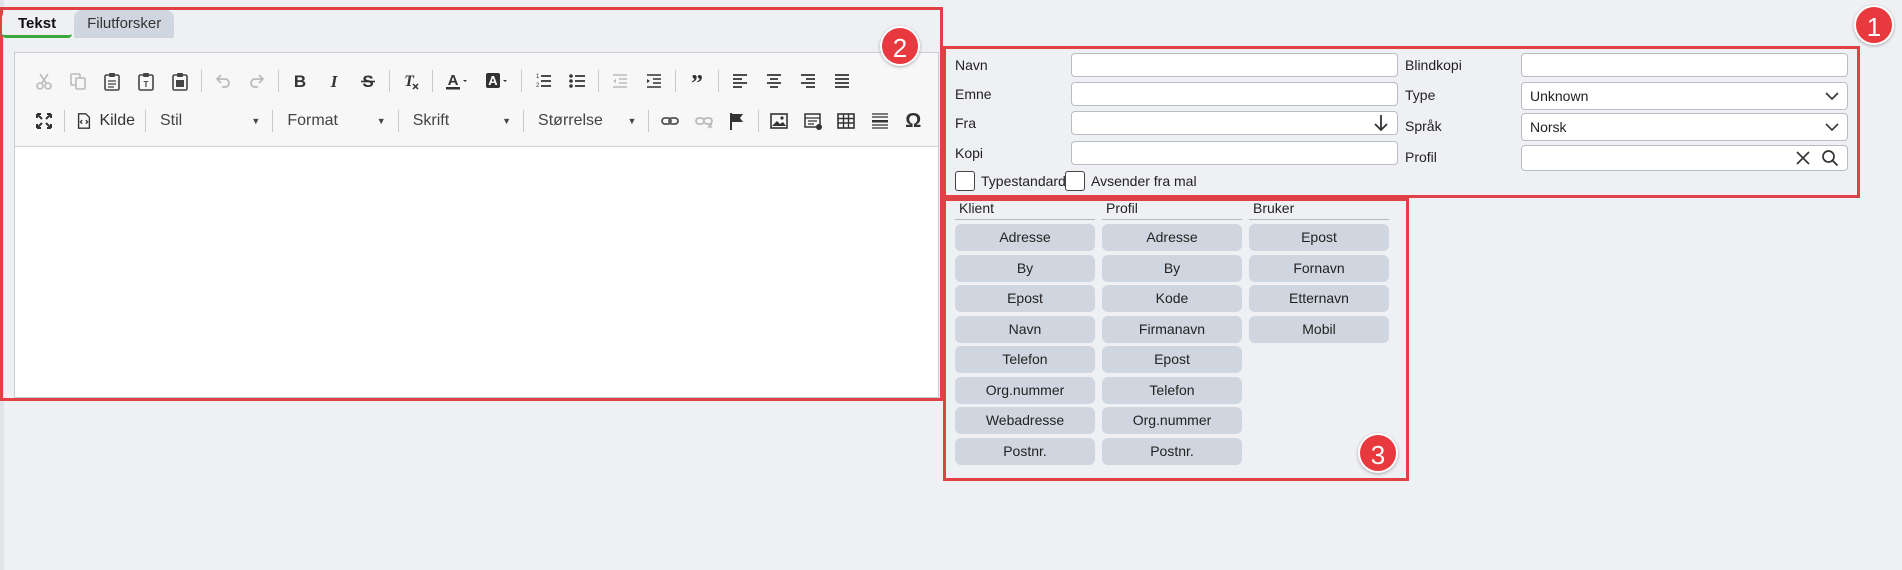 This screenshot has height=570, width=1902. Describe the element at coordinates (538, 77) in the screenshot. I see `svg-text: 1` at that location.